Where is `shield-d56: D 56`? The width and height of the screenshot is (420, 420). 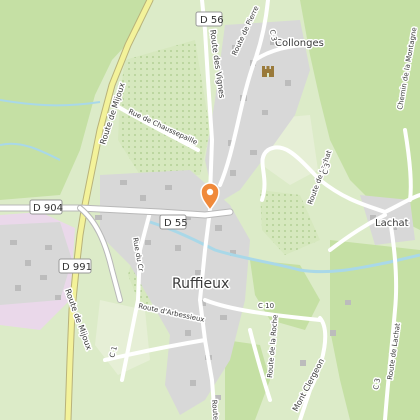 shield-d56: D 56 is located at coordinates (209, 19).